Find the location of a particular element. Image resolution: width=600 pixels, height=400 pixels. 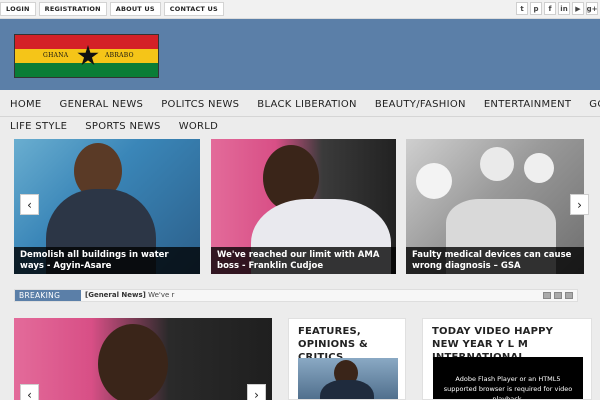

nav-gossip: GOSSIP is located at coordinates (594, 104).